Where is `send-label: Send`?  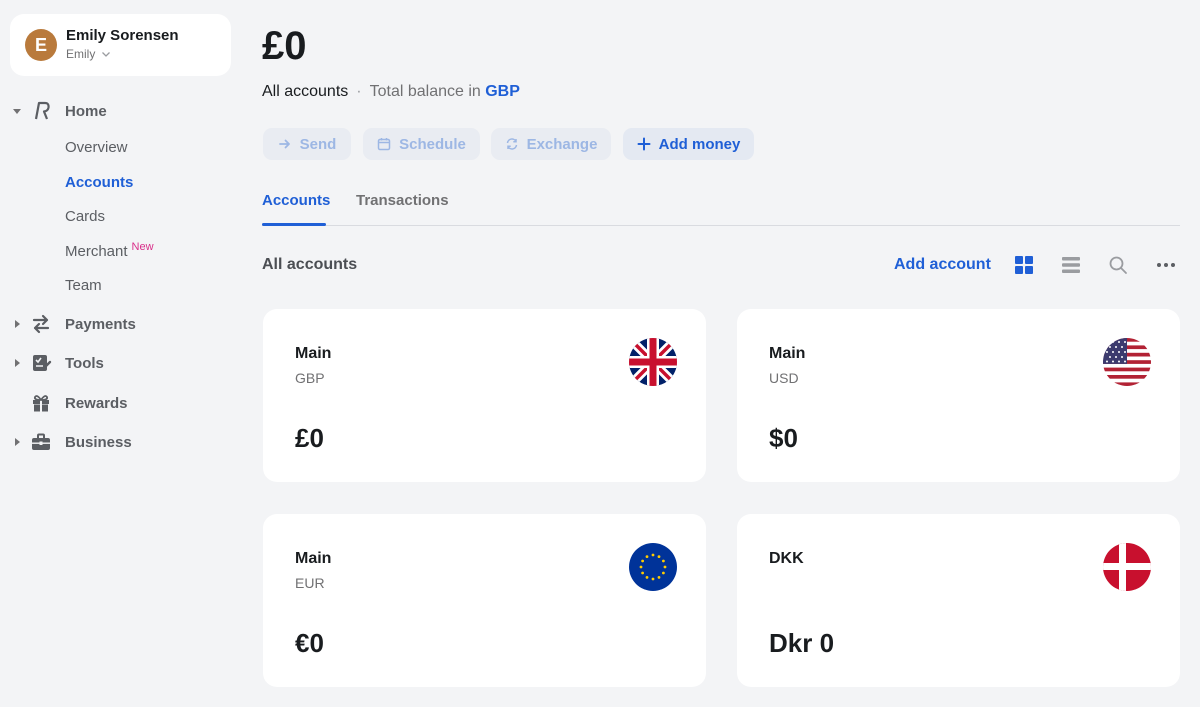 send-label: Send is located at coordinates (318, 144).